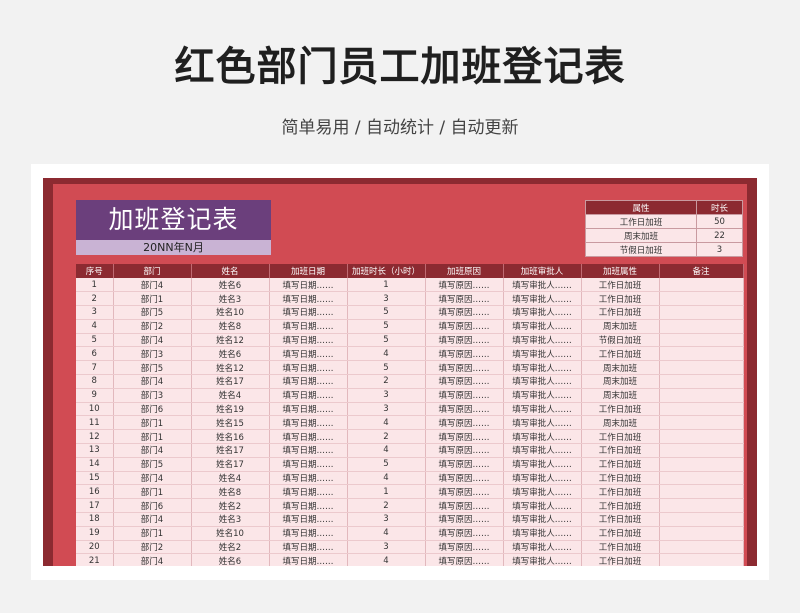 This screenshot has width=800, height=613. What do you see at coordinates (95, 506) in the screenshot?
I see `table-cell: 17` at bounding box center [95, 506].